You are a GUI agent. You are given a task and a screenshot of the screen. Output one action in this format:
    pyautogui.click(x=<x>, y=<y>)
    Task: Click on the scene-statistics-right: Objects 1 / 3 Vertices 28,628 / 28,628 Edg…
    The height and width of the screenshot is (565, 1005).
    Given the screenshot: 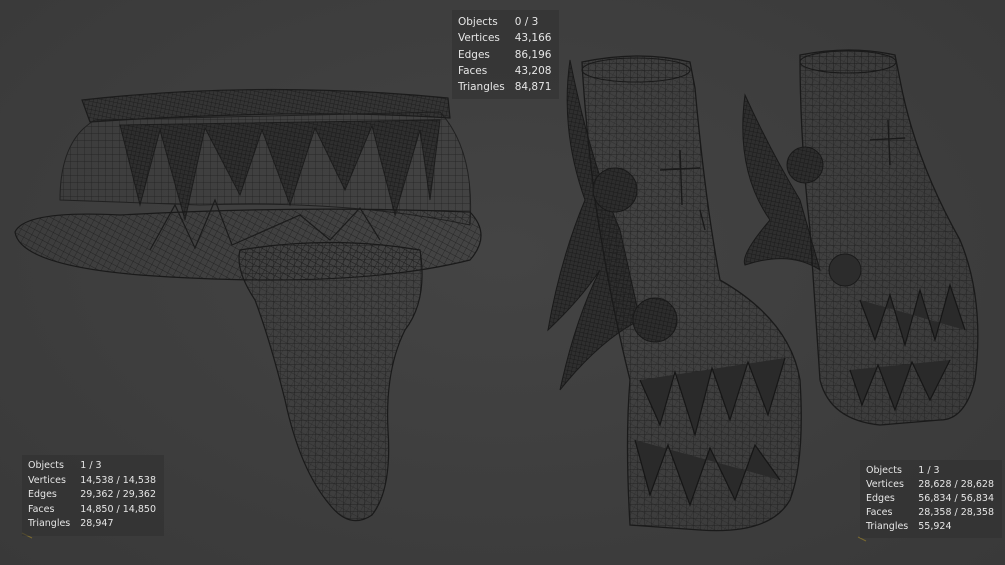 What is the action you would take?
    pyautogui.click(x=931, y=499)
    